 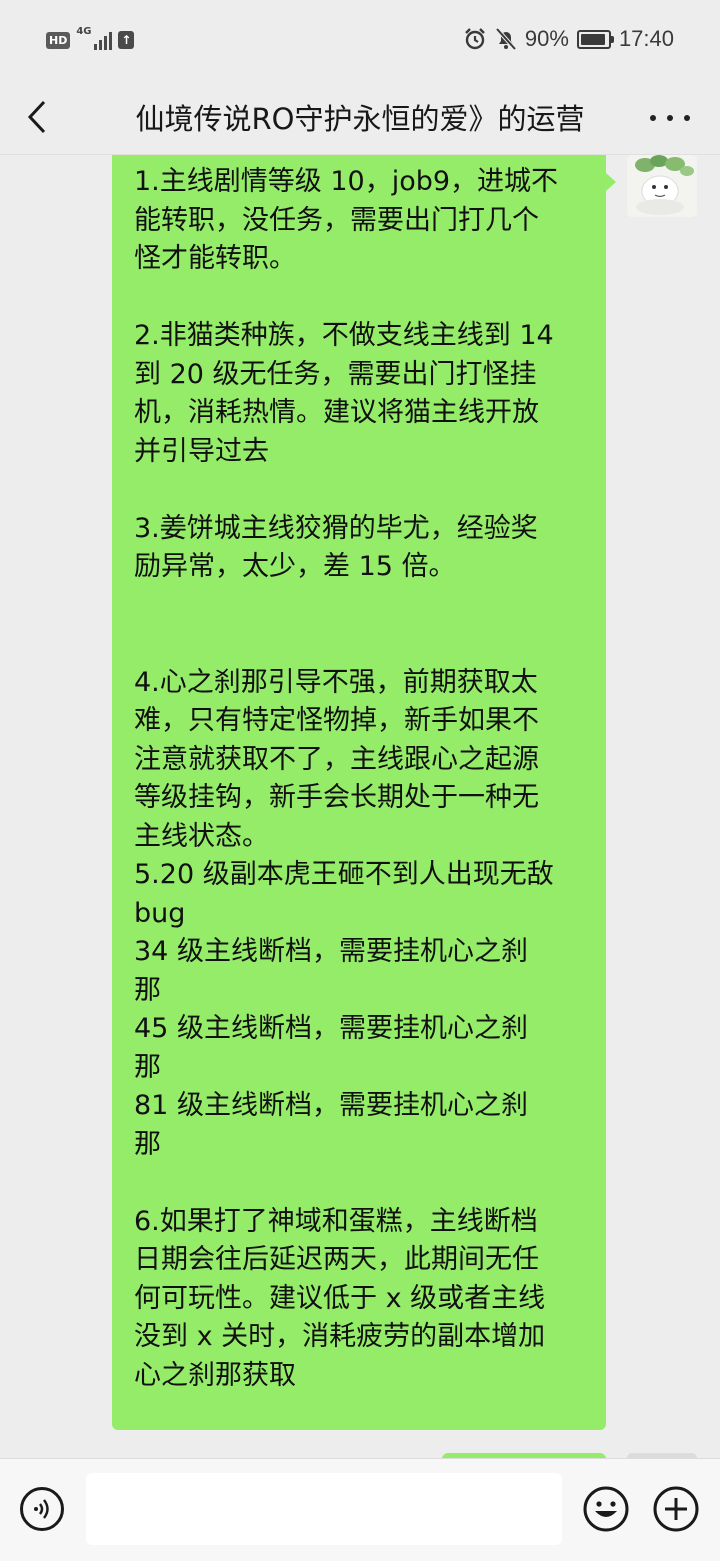 I want to click on chat-header: 仙境传说RO守护永恒的爱》的运营, so click(x=360, y=118).